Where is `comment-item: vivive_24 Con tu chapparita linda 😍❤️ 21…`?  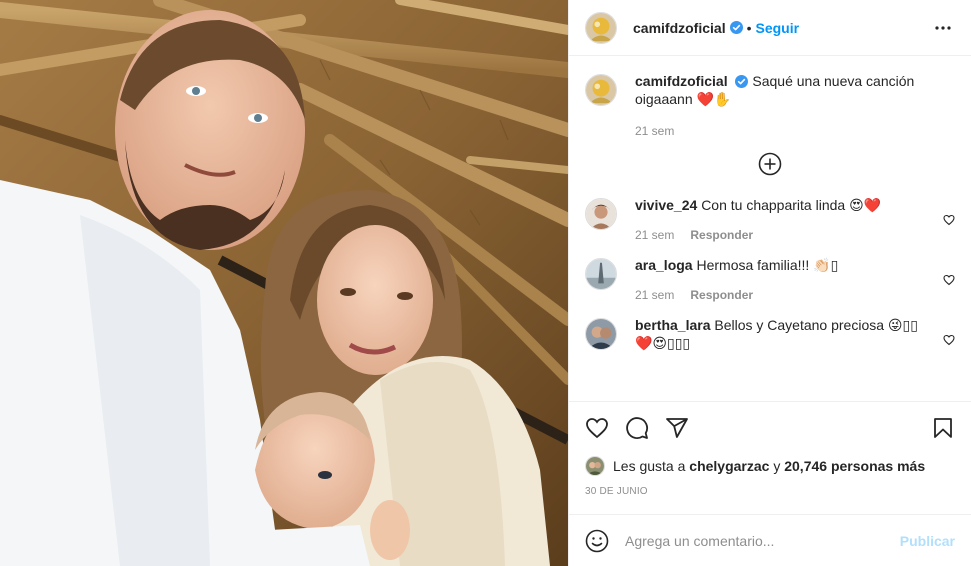 comment-item: vivive_24 Con tu chapparita linda 😍❤️ 21… is located at coordinates (770, 219).